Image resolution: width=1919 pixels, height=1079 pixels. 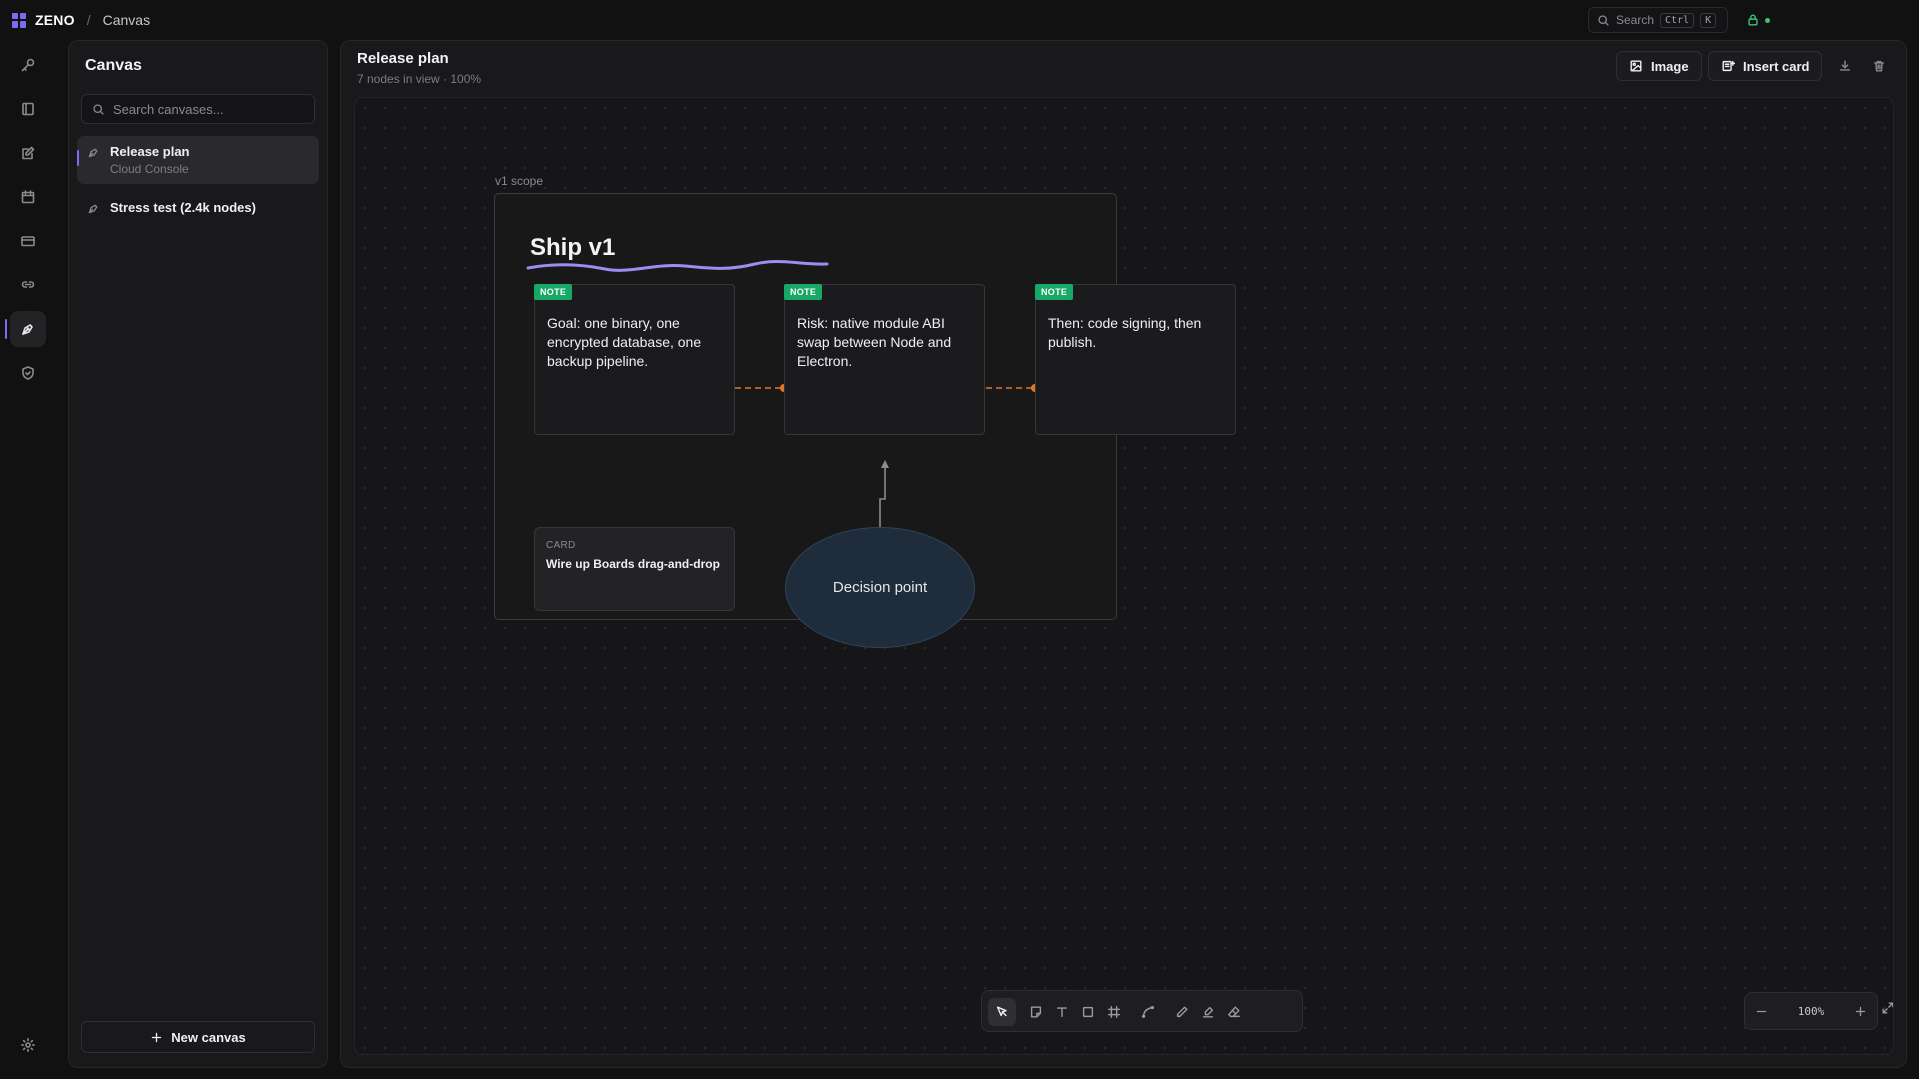 I want to click on calendar-icon, so click(x=28, y=197).